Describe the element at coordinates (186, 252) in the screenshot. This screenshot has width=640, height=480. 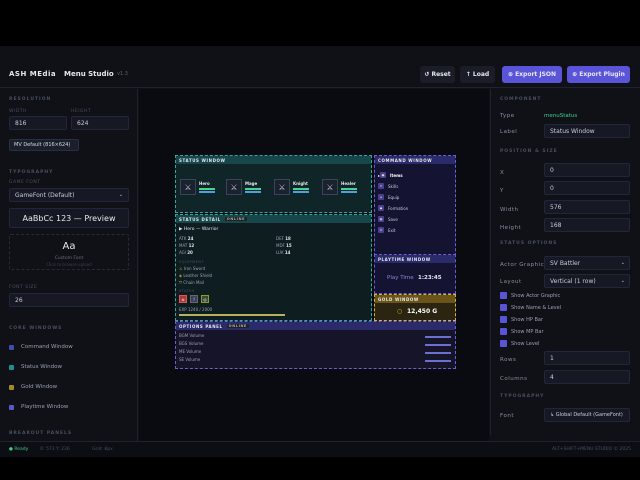
I see `stat-agi: AGI 20` at that location.